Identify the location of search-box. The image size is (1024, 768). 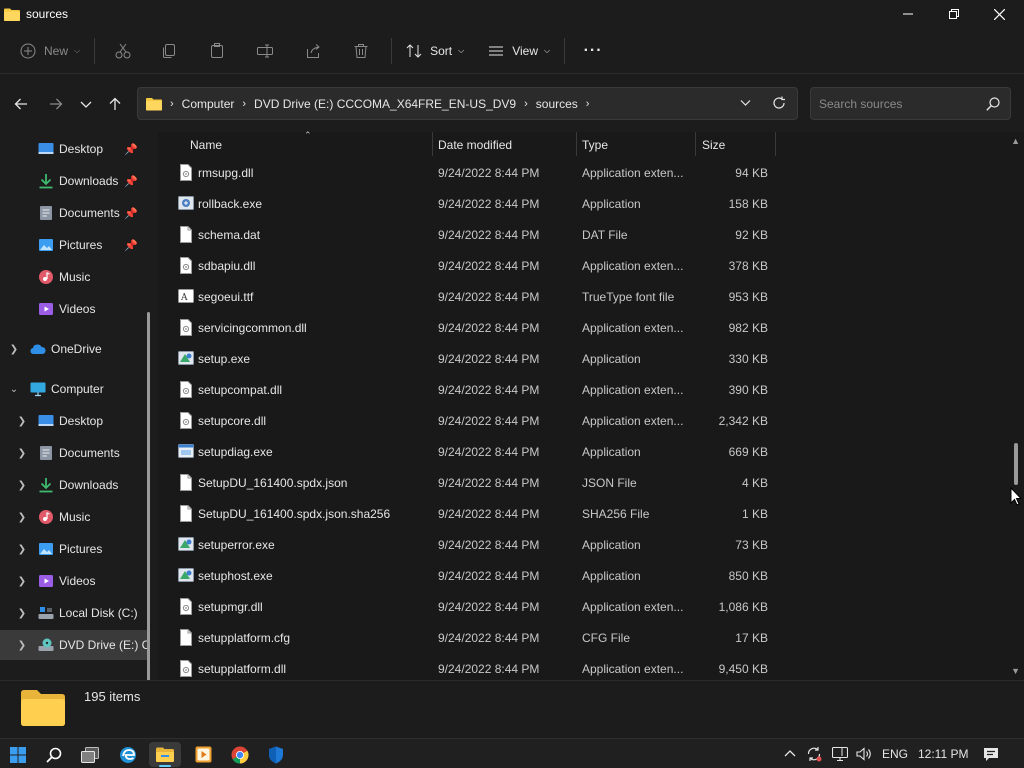
(910, 103).